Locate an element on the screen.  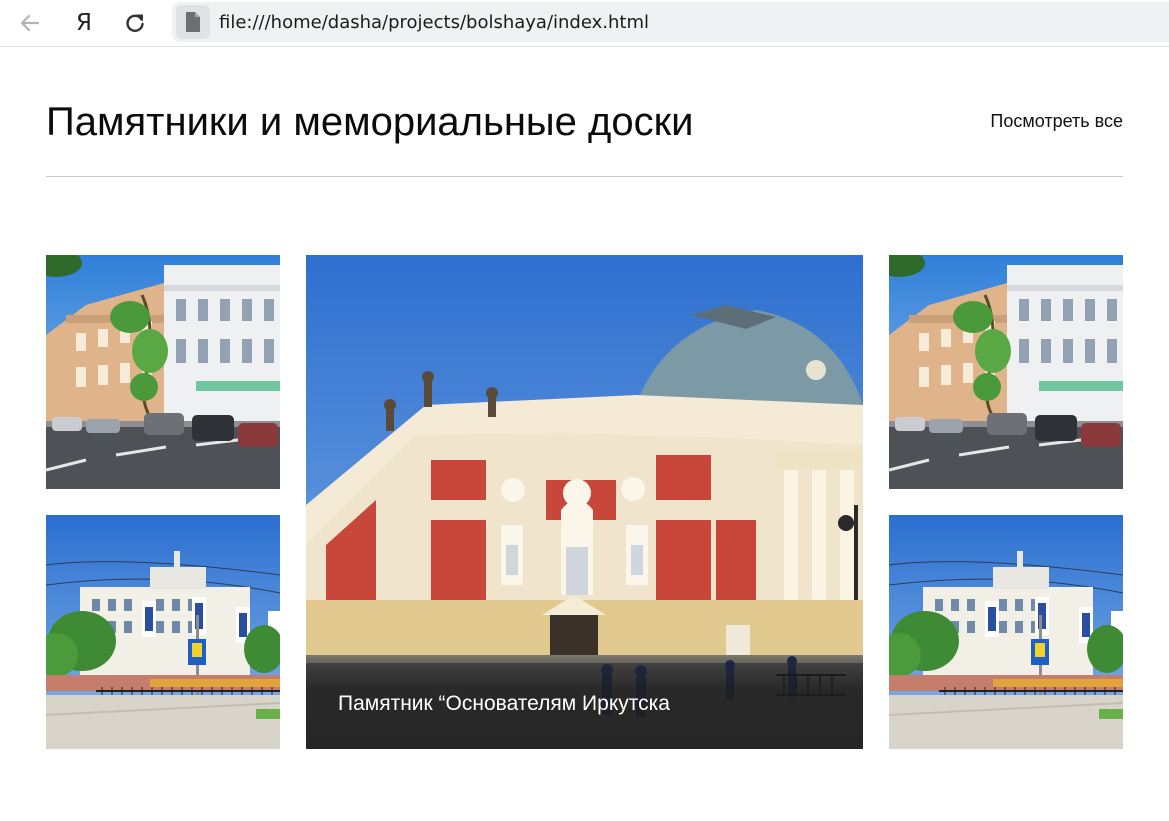
gallery-thumbnail-right-bottom is located at coordinates (1006, 632).